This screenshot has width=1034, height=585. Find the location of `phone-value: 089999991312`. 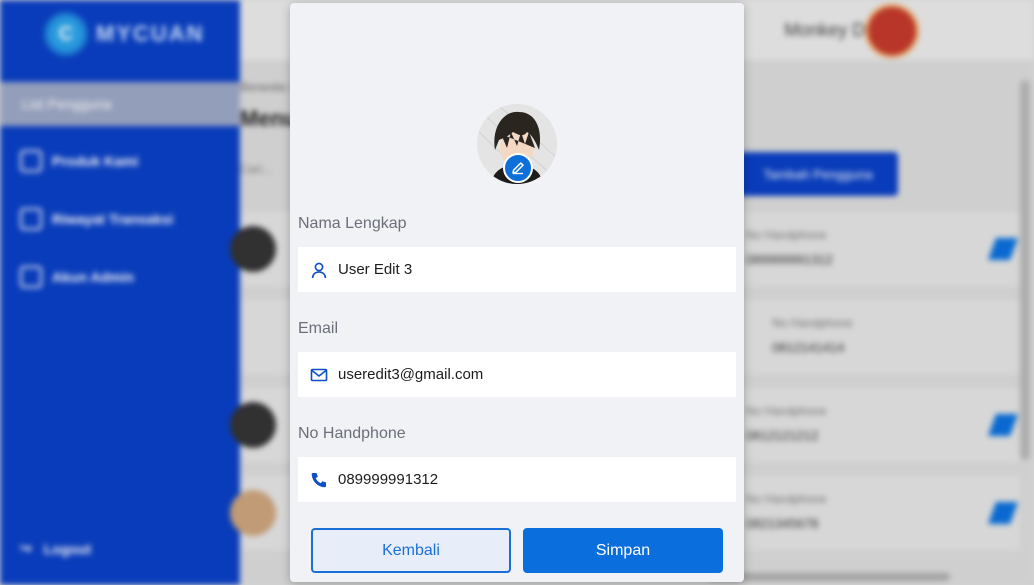

phone-value: 089999991312 is located at coordinates (388, 479).